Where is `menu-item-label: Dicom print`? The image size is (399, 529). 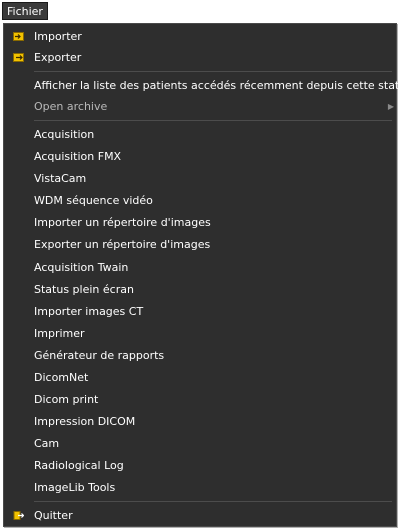
menu-item-label: Dicom print is located at coordinates (66, 399).